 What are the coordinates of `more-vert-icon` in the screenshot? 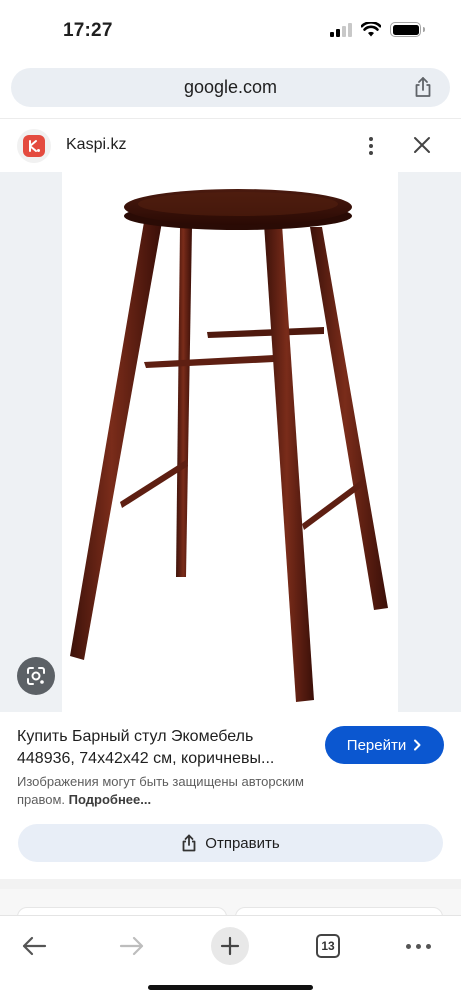 It's located at (371, 146).